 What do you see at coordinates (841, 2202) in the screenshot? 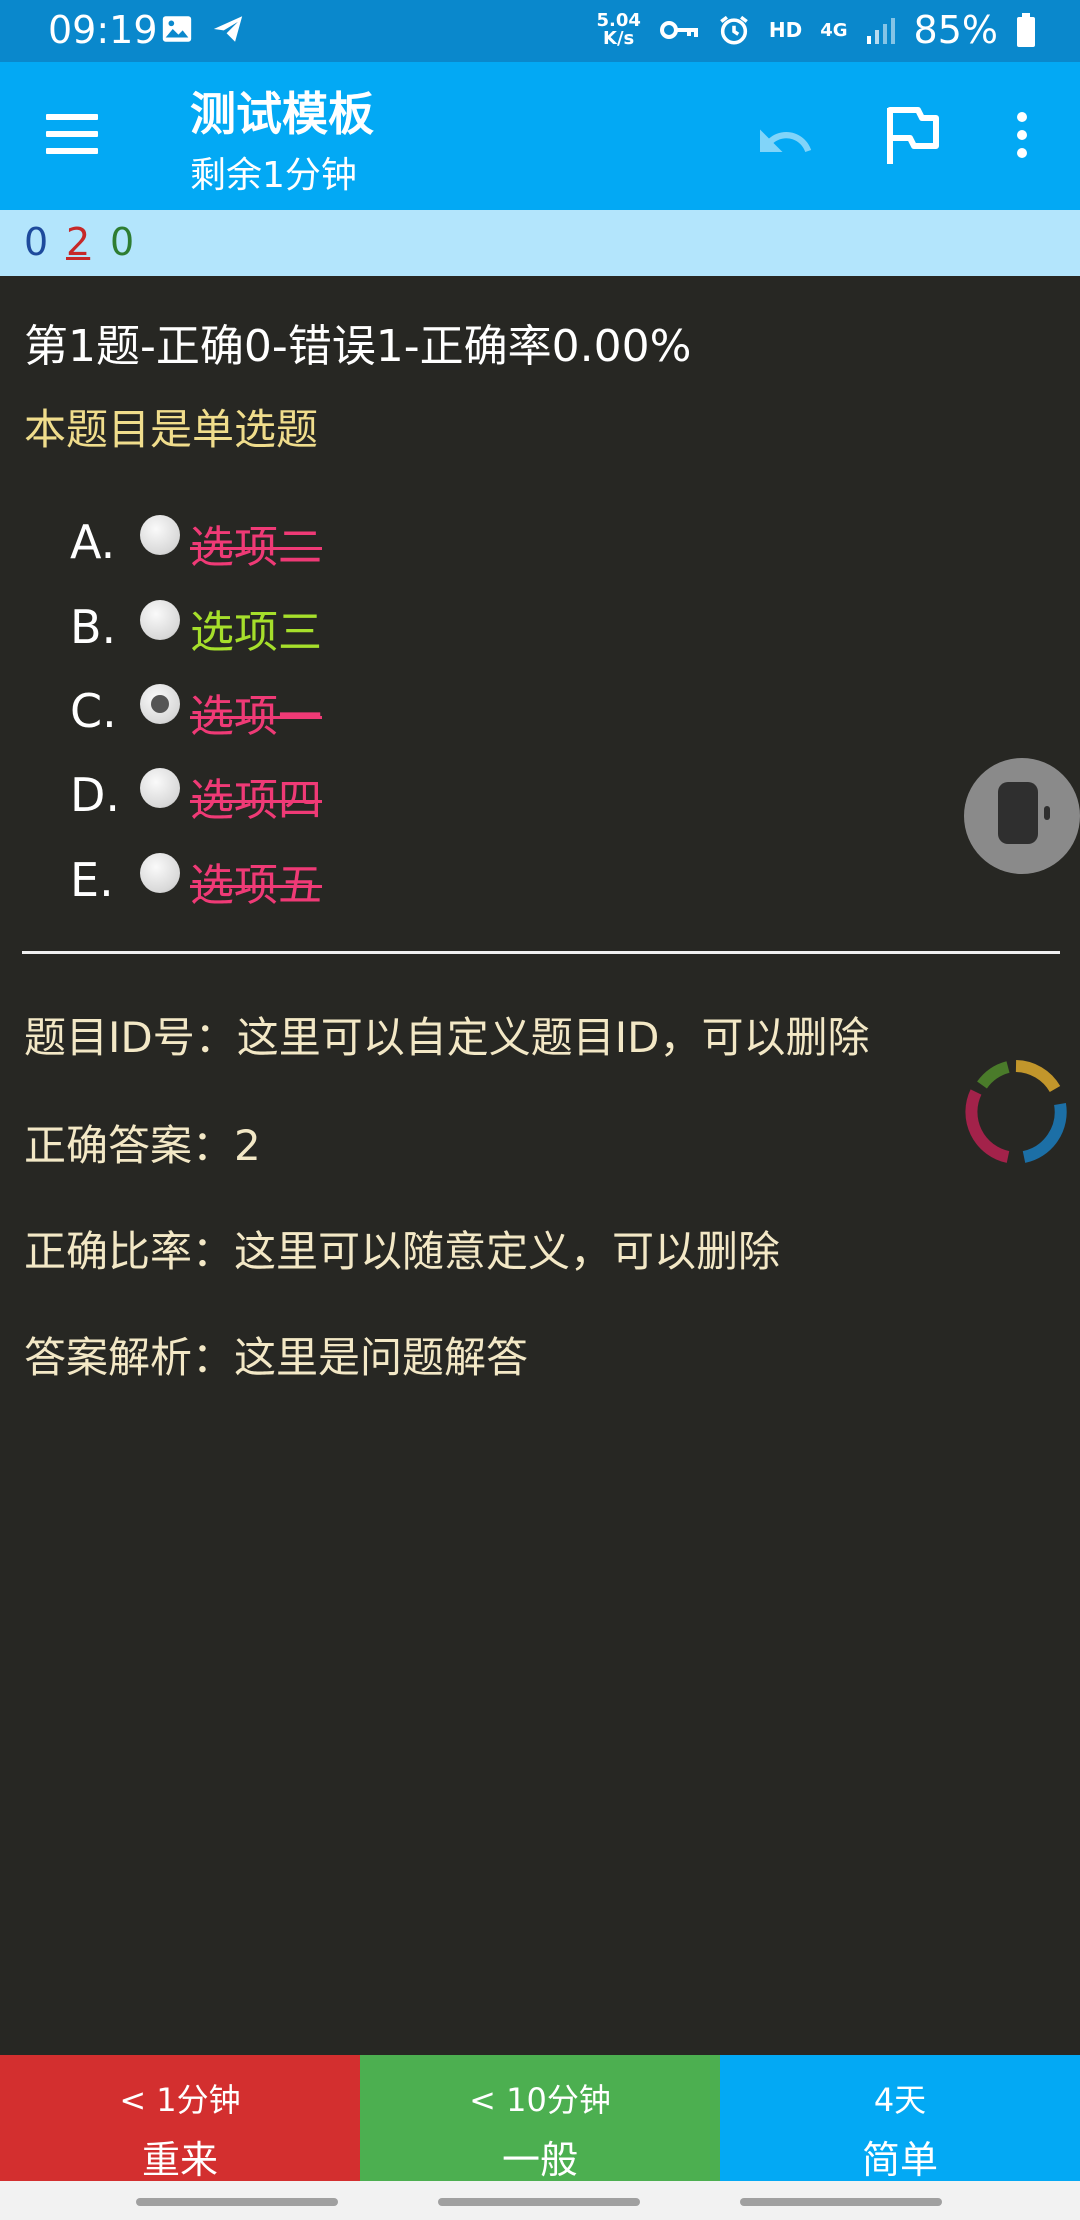
I see `nav-back-handle` at bounding box center [841, 2202].